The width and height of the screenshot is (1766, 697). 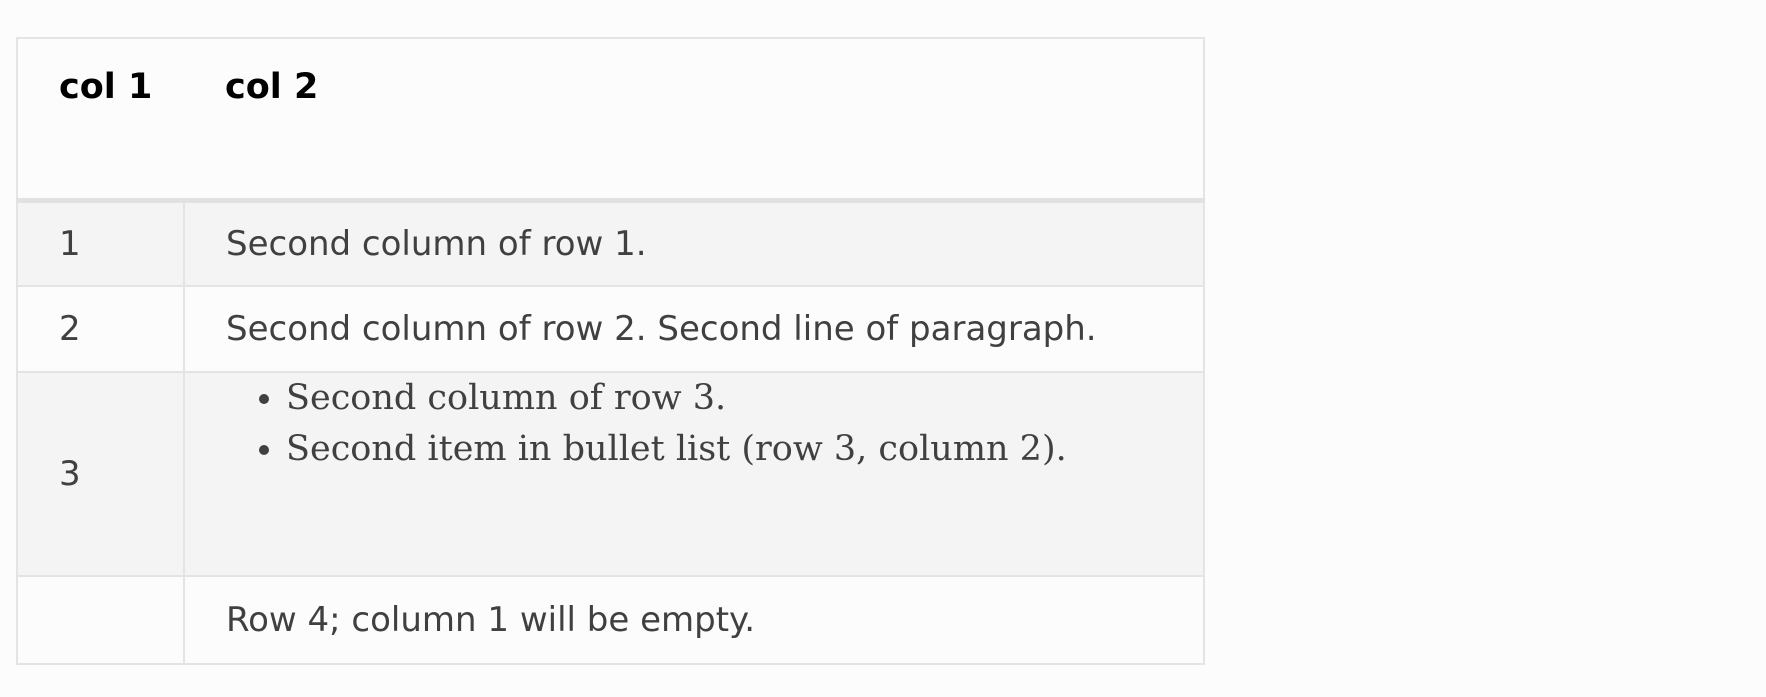 What do you see at coordinates (694, 120) in the screenshot?
I see `column-header-col2: col 2` at bounding box center [694, 120].